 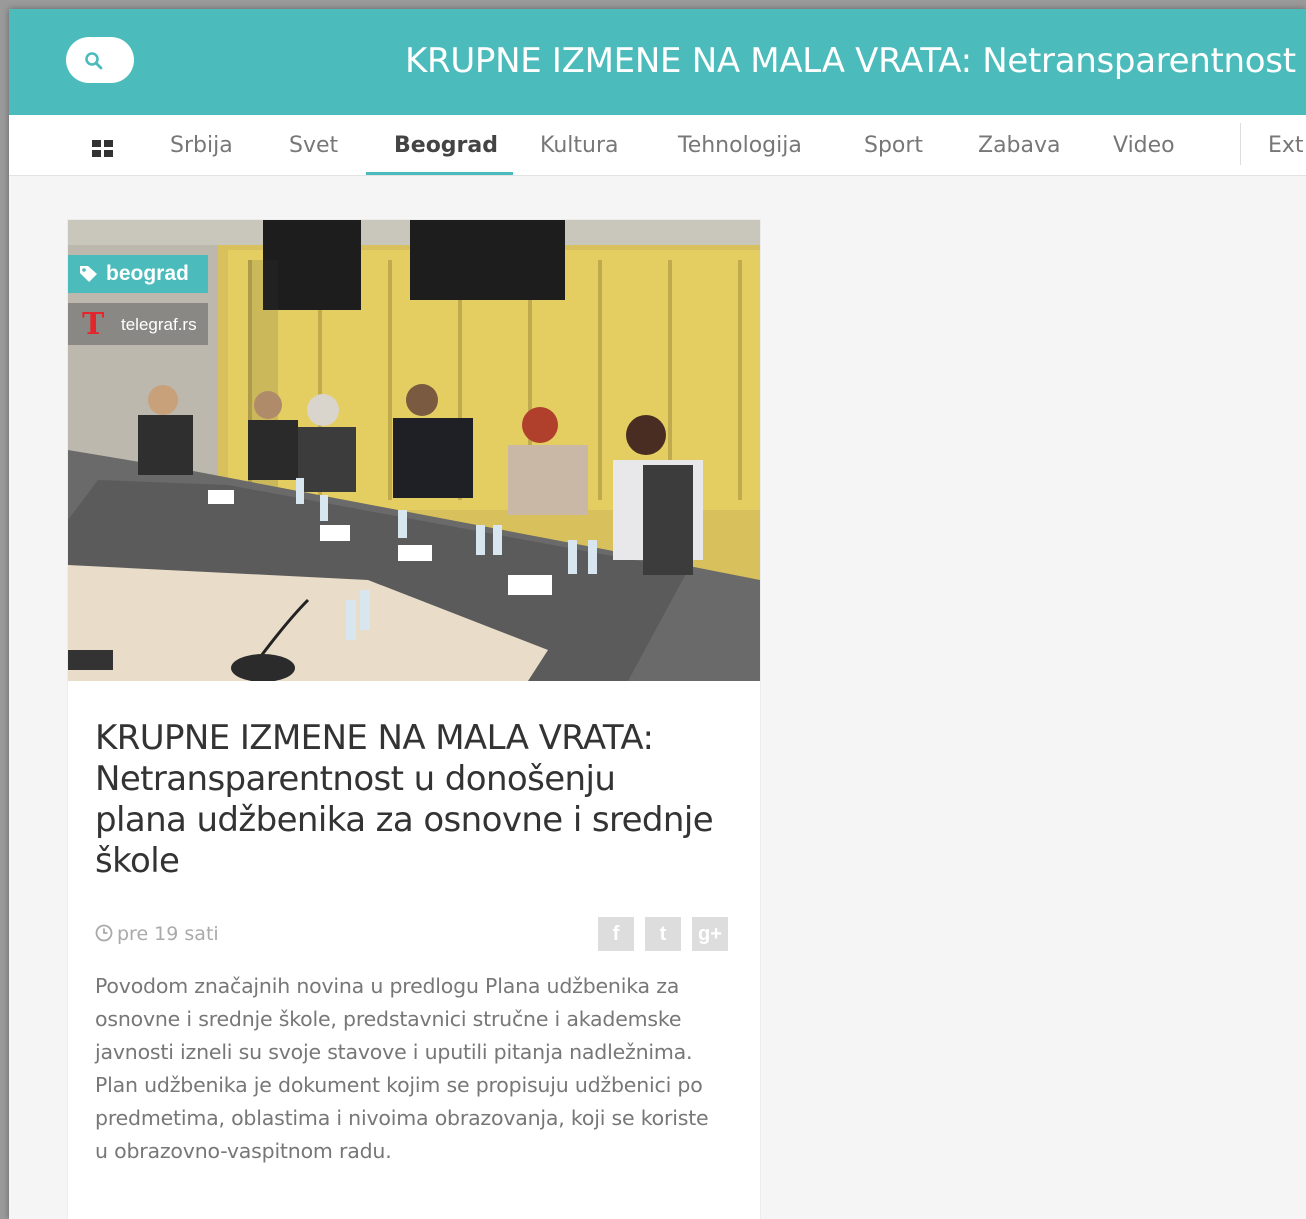 What do you see at coordinates (893, 145) in the screenshot?
I see `nav-item-sport: Sport` at bounding box center [893, 145].